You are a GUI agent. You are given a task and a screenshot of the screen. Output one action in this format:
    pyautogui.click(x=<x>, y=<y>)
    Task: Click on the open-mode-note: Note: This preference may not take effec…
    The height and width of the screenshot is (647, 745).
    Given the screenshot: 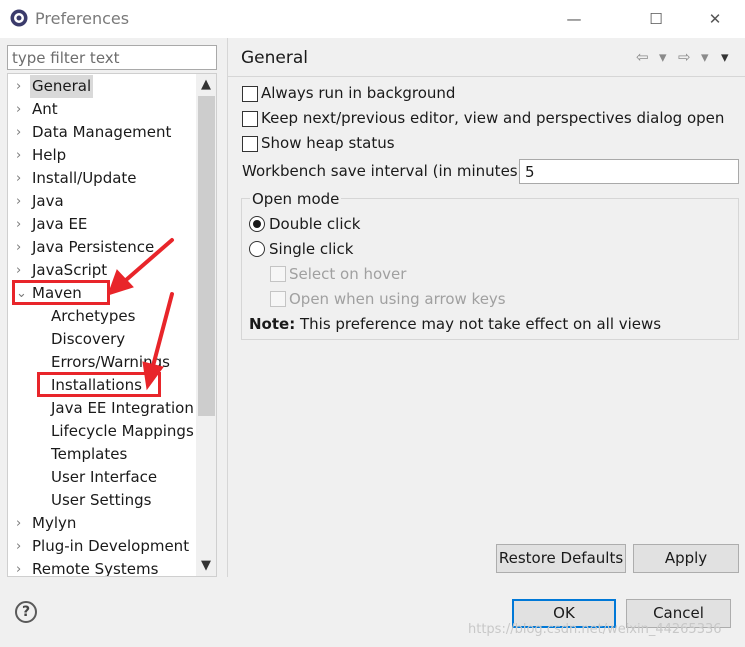 What is the action you would take?
    pyautogui.click(x=455, y=324)
    